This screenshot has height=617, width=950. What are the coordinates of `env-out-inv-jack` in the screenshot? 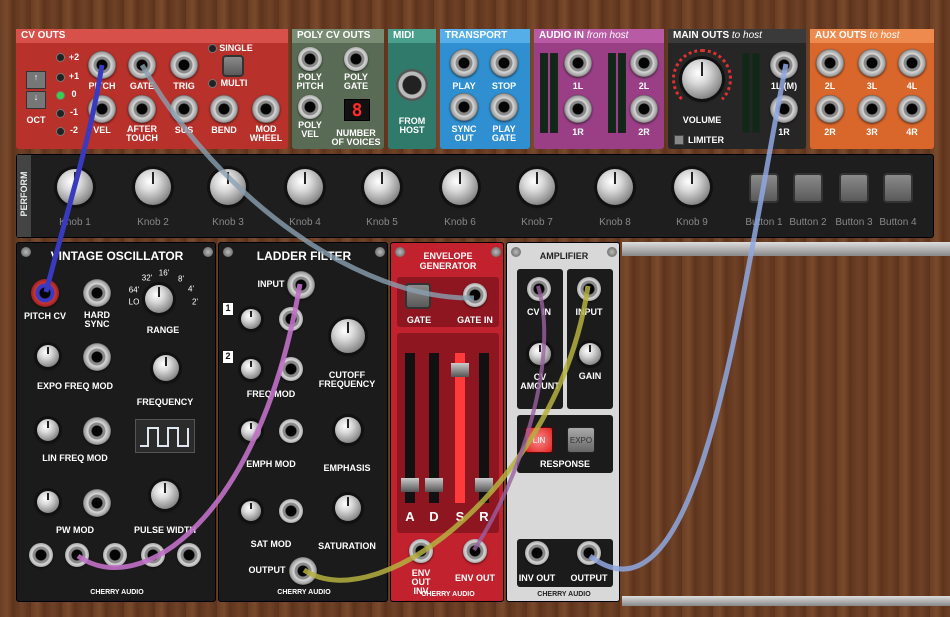 It's located at (421, 551).